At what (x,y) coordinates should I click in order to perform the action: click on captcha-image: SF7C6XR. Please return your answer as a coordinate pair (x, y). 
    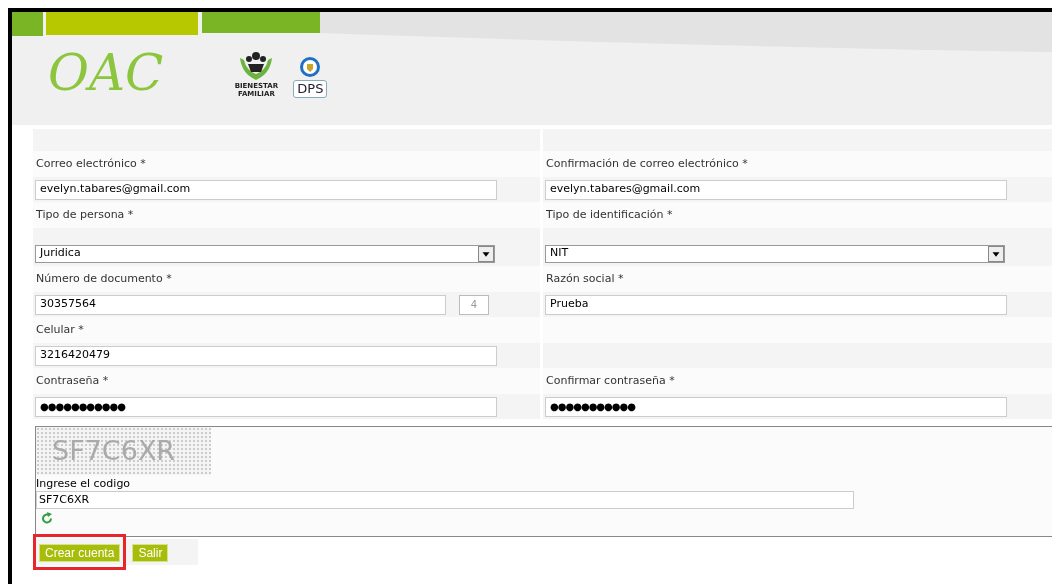
    Looking at the image, I should click on (123, 451).